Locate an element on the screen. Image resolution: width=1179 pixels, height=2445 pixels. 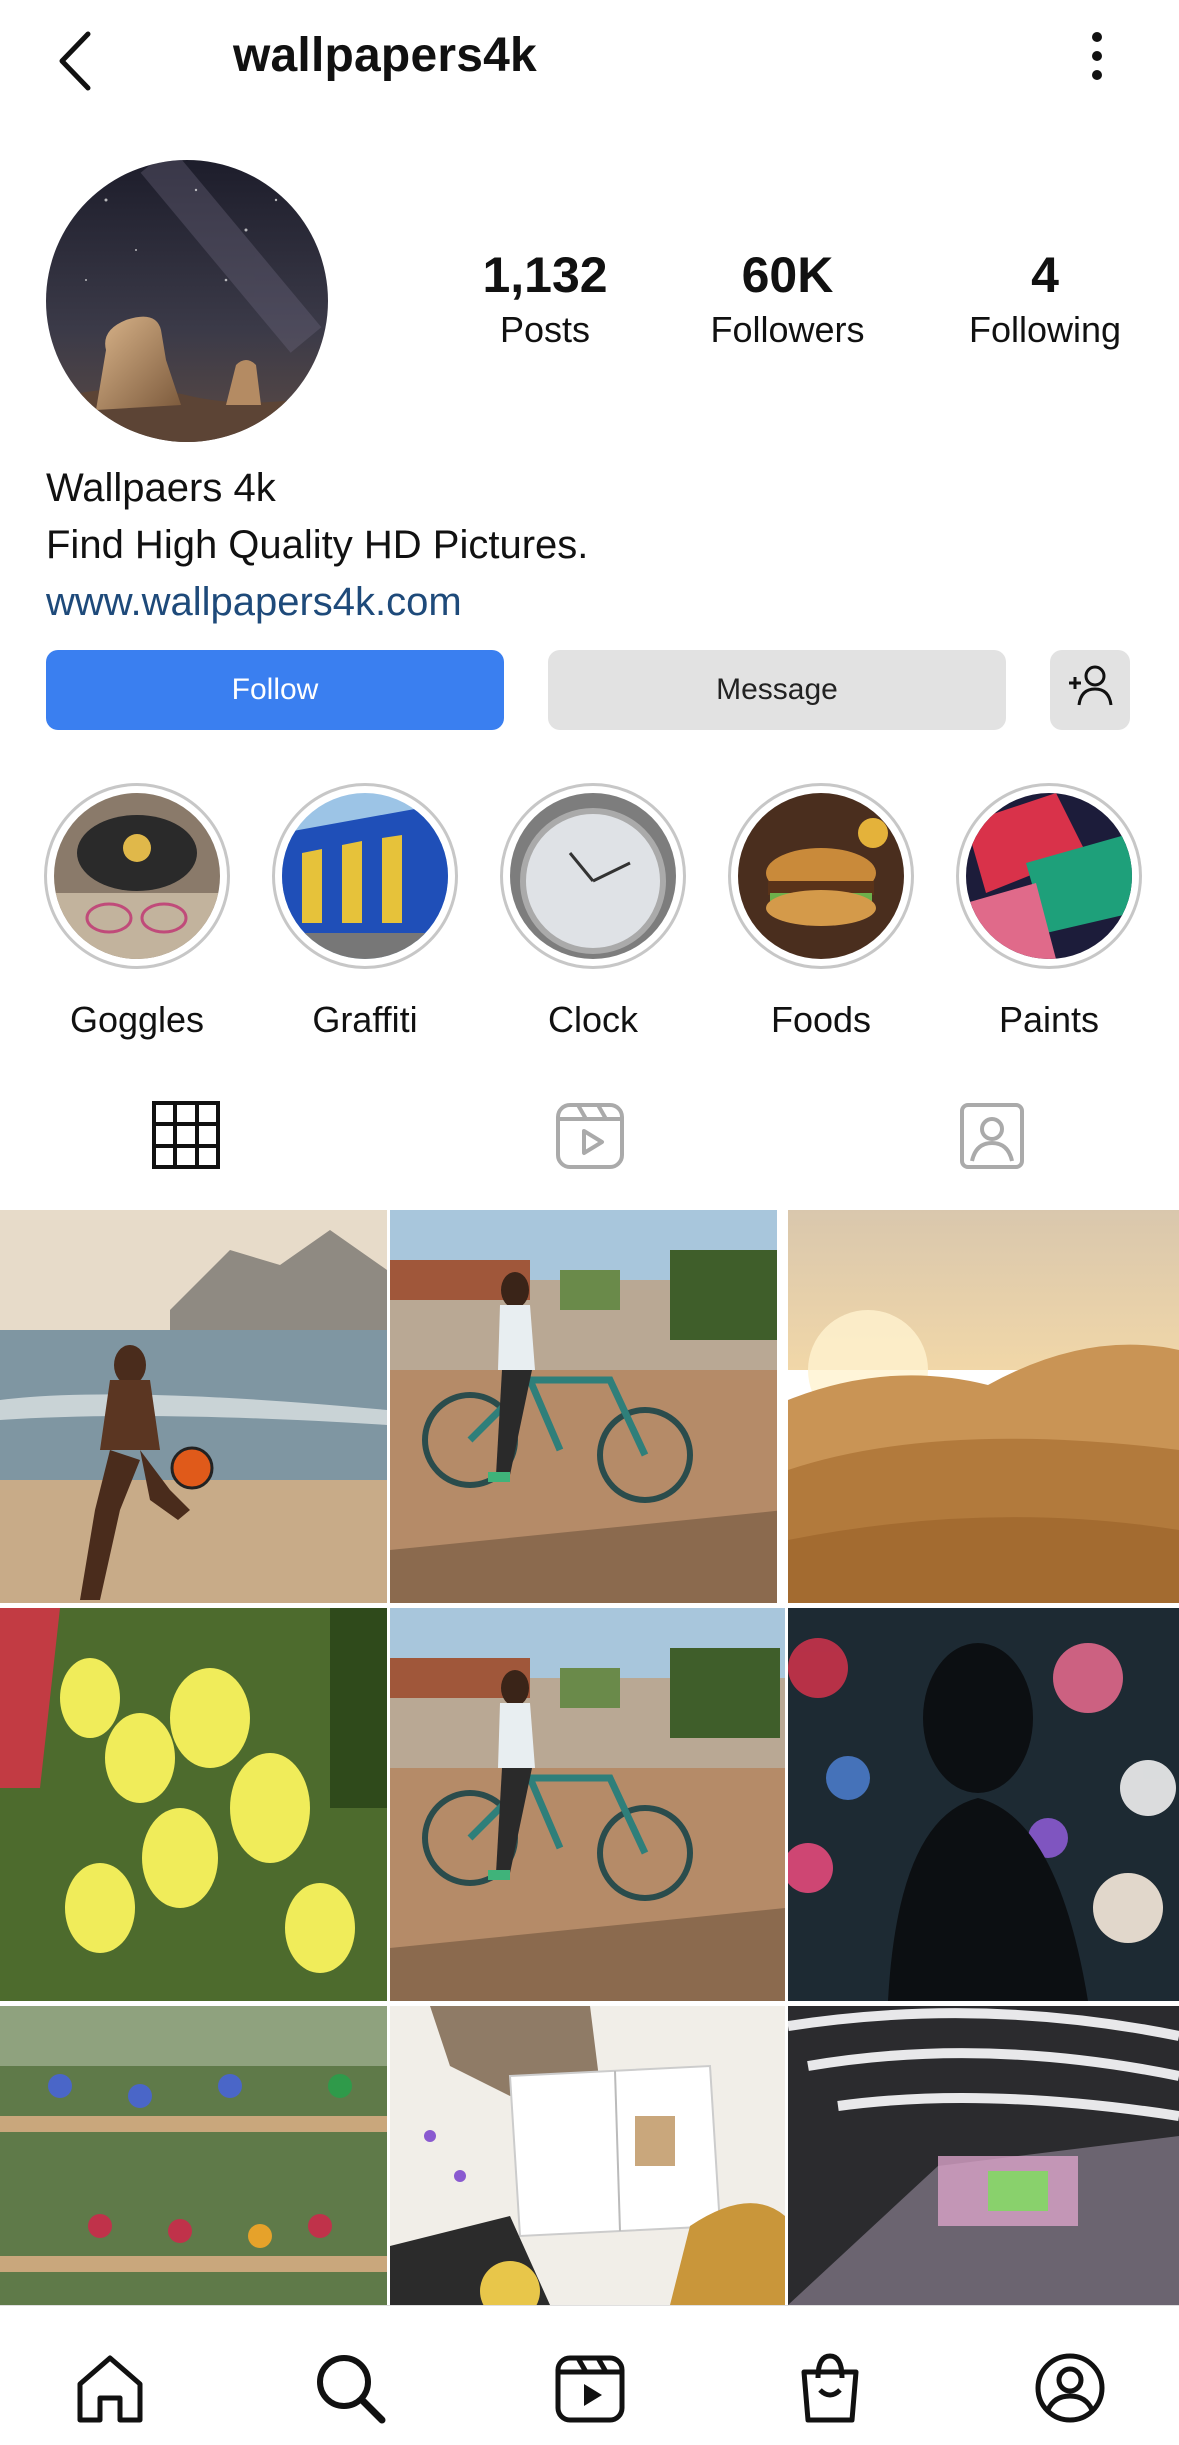
avatar is located at coordinates (187, 301).